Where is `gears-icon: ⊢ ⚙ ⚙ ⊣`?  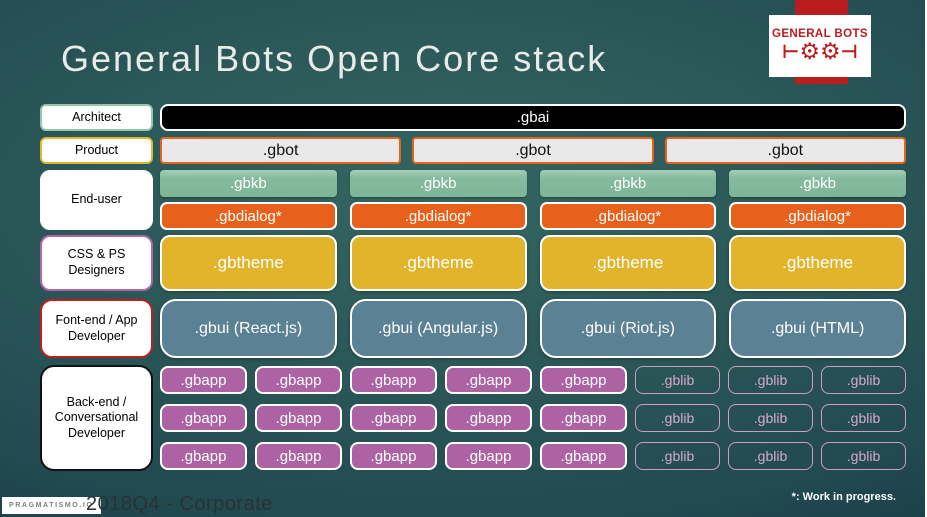
gears-icon: ⊢ ⚙ ⚙ ⊣ is located at coordinates (820, 52).